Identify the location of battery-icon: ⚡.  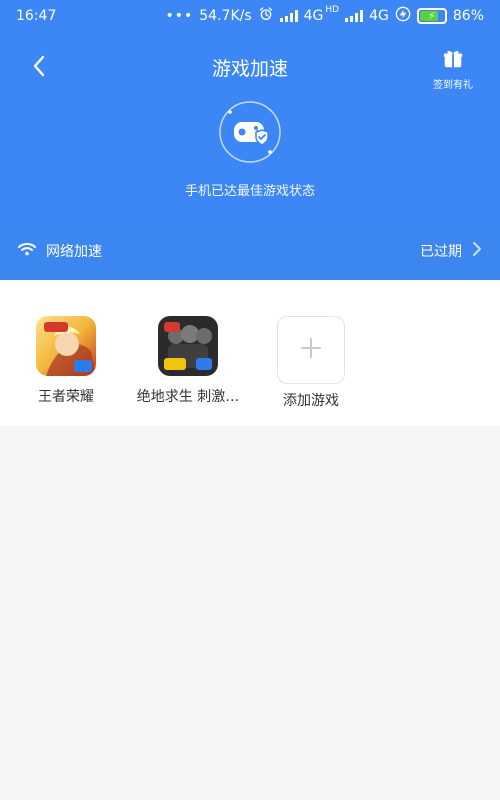
(431, 16).